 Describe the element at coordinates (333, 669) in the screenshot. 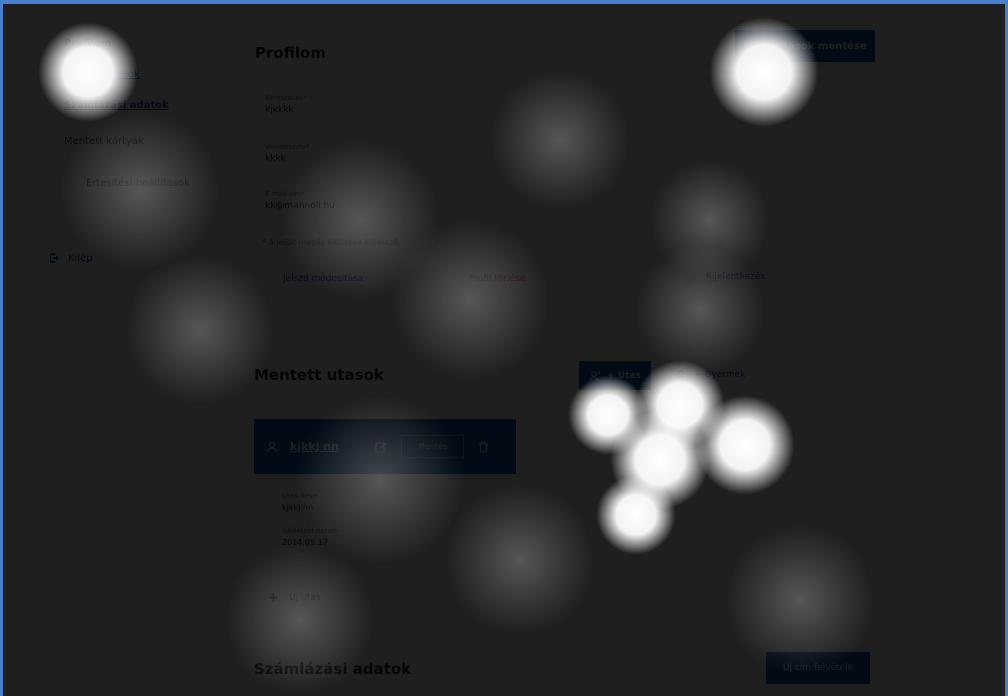

I see `billing-title: Számlázási adatok` at that location.